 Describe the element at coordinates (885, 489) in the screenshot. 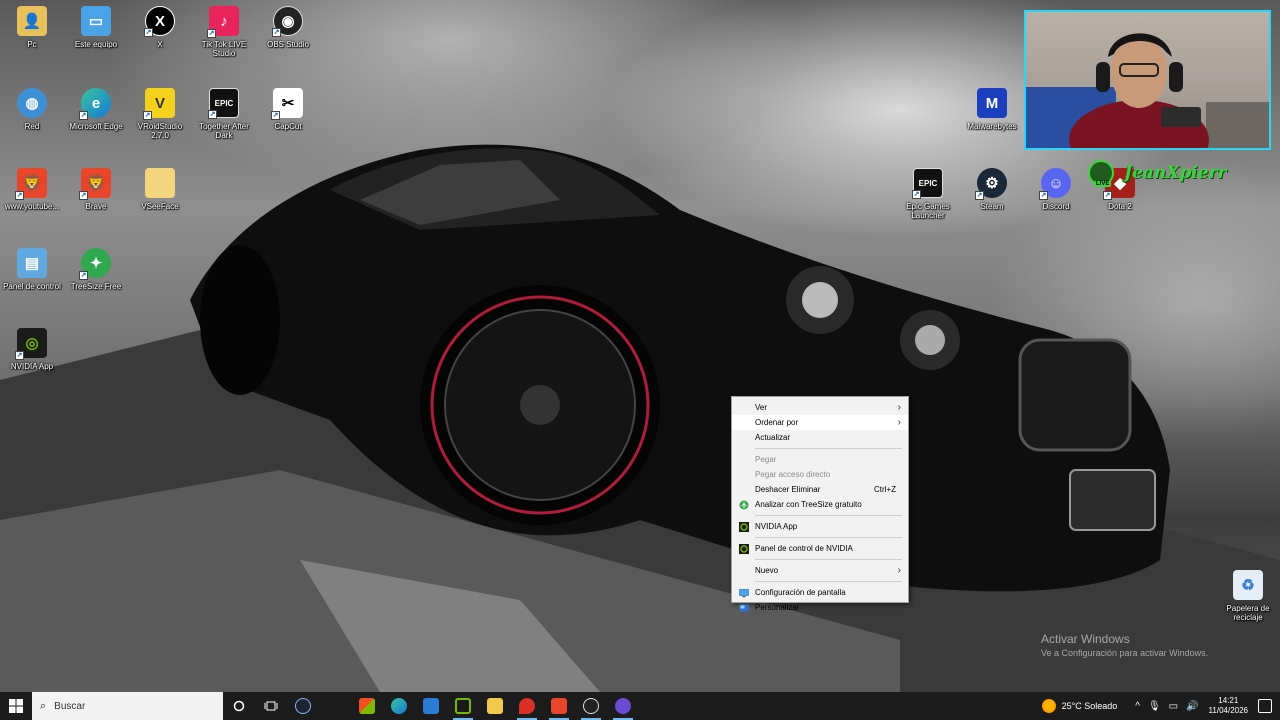

I see `keyboard-shortcut: Ctrl+Z` at that location.